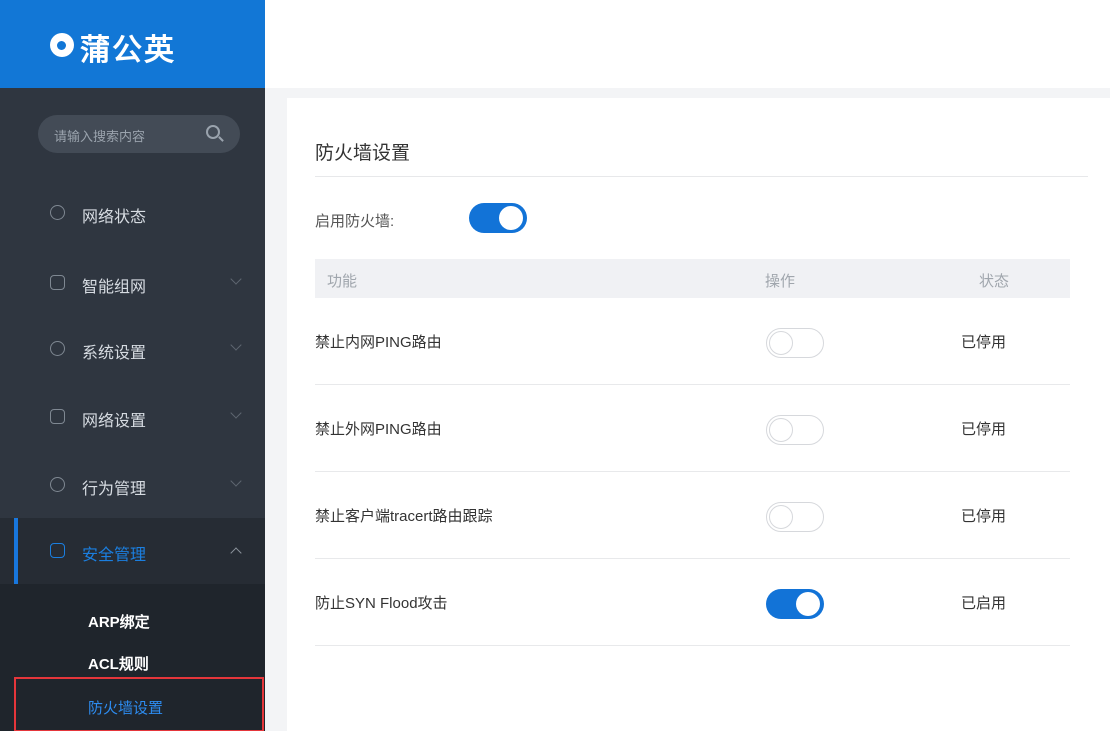 Image resolution: width=1110 pixels, height=731 pixels. What do you see at coordinates (213, 132) in the screenshot?
I see `search-icon` at bounding box center [213, 132].